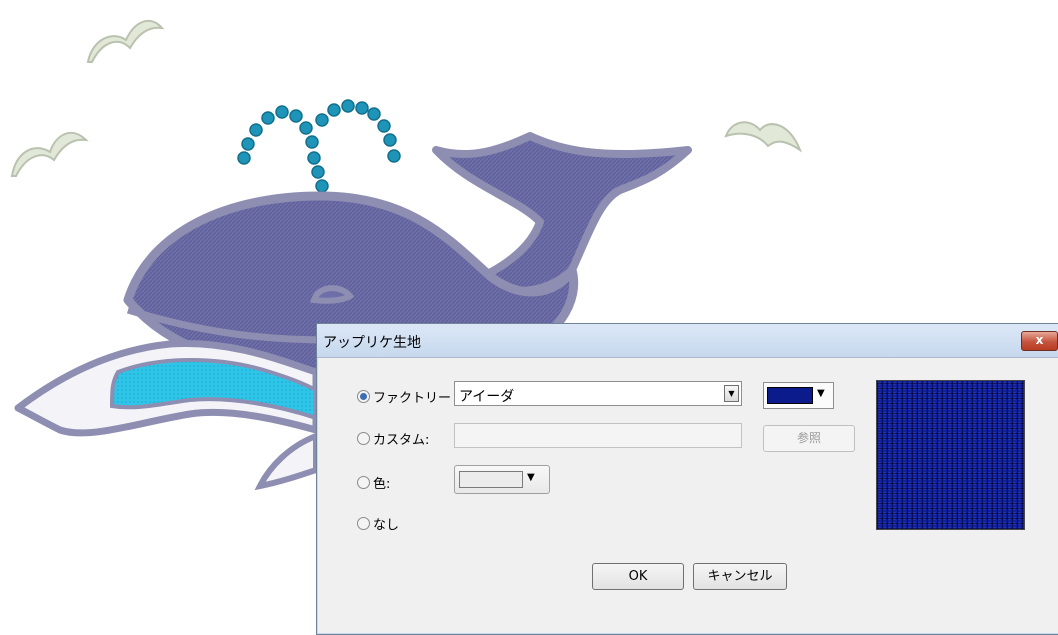 Image resolution: width=1058 pixels, height=635 pixels. What do you see at coordinates (332, 294) in the screenshot?
I see `whale-eye` at bounding box center [332, 294].